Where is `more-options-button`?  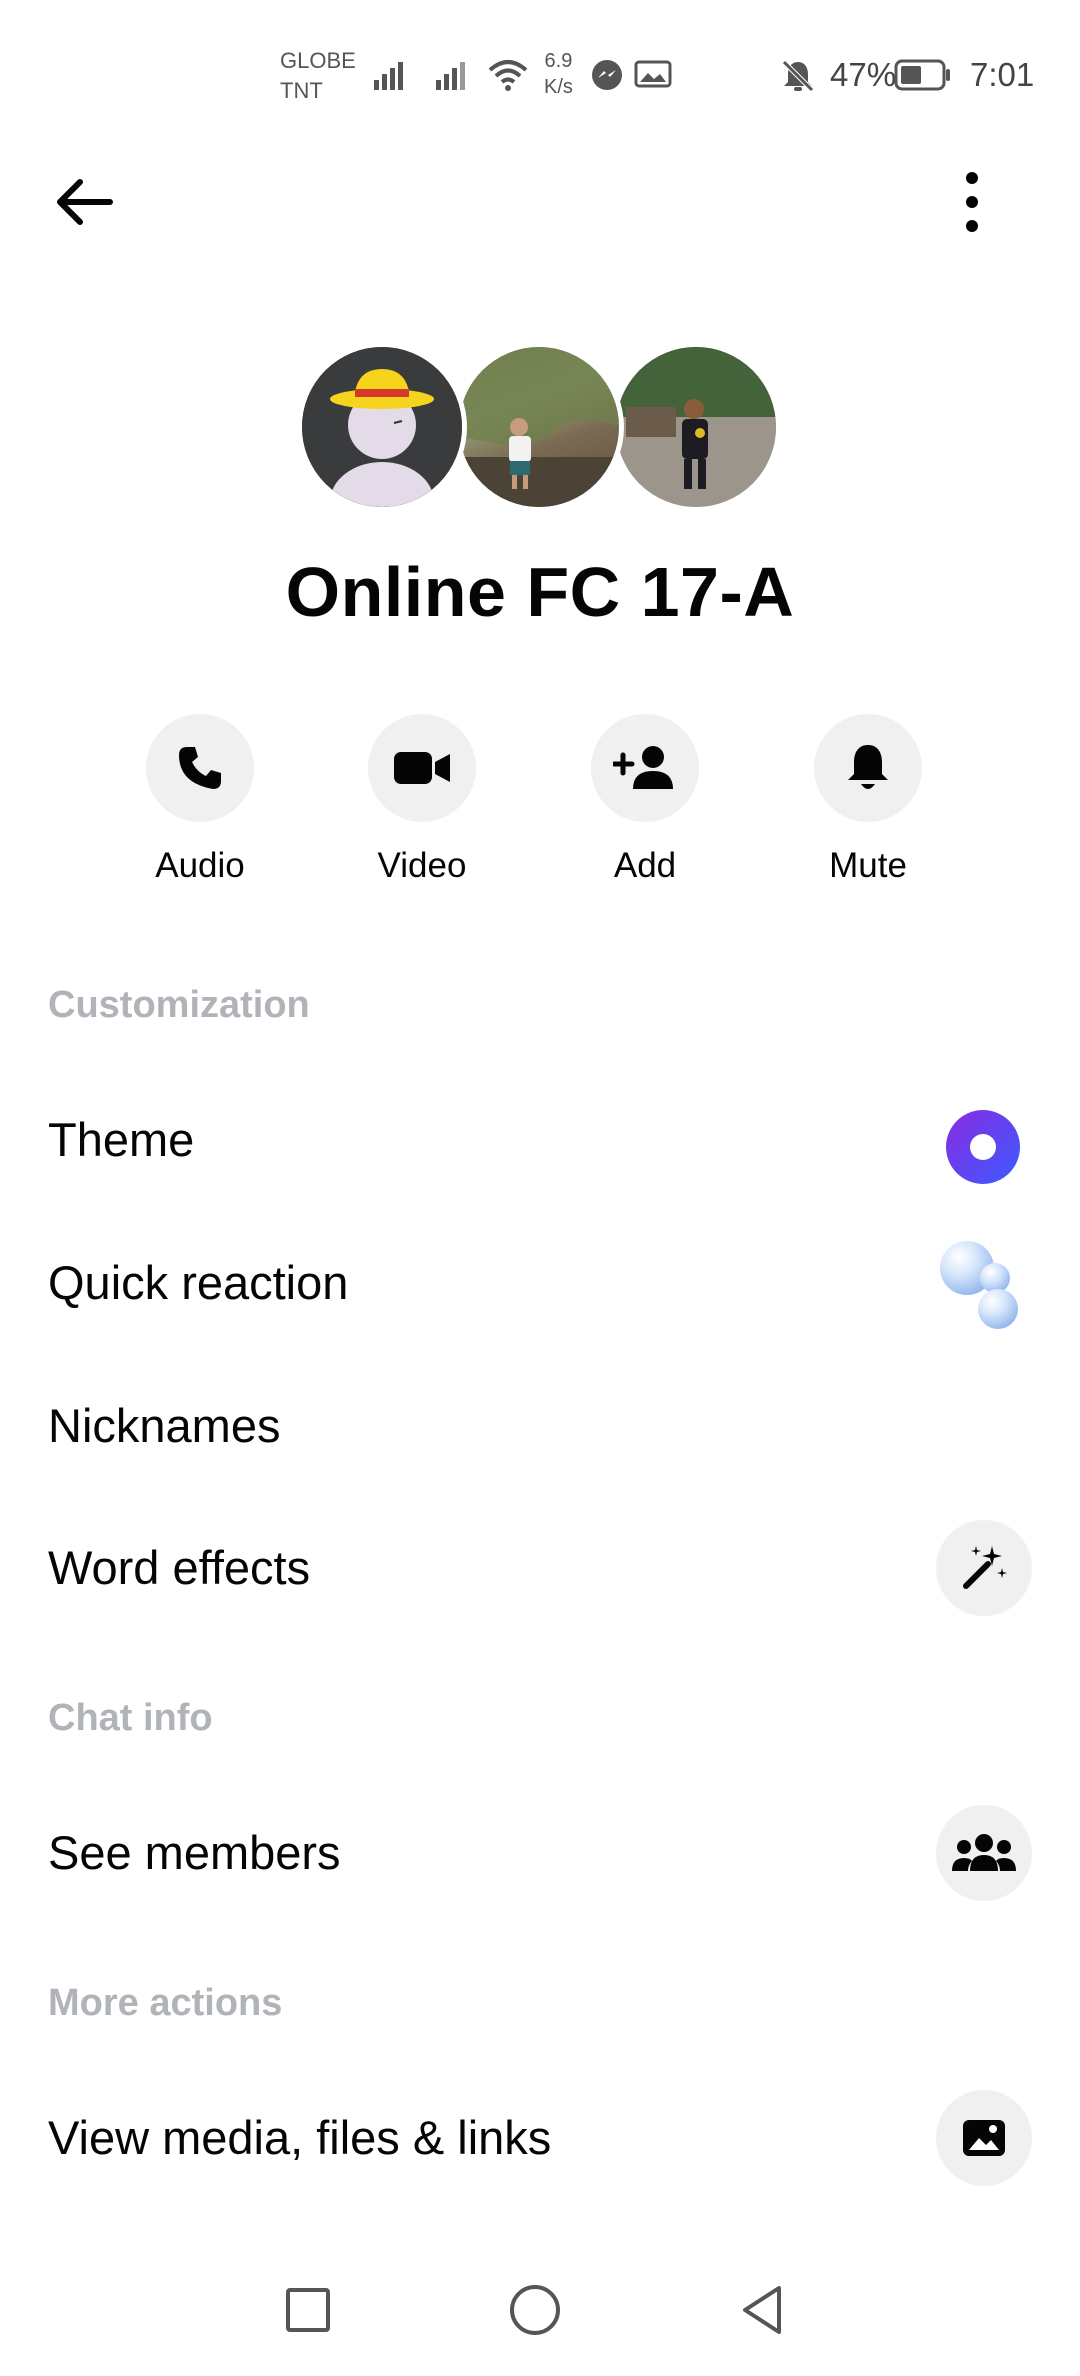 more-options-button is located at coordinates (972, 202).